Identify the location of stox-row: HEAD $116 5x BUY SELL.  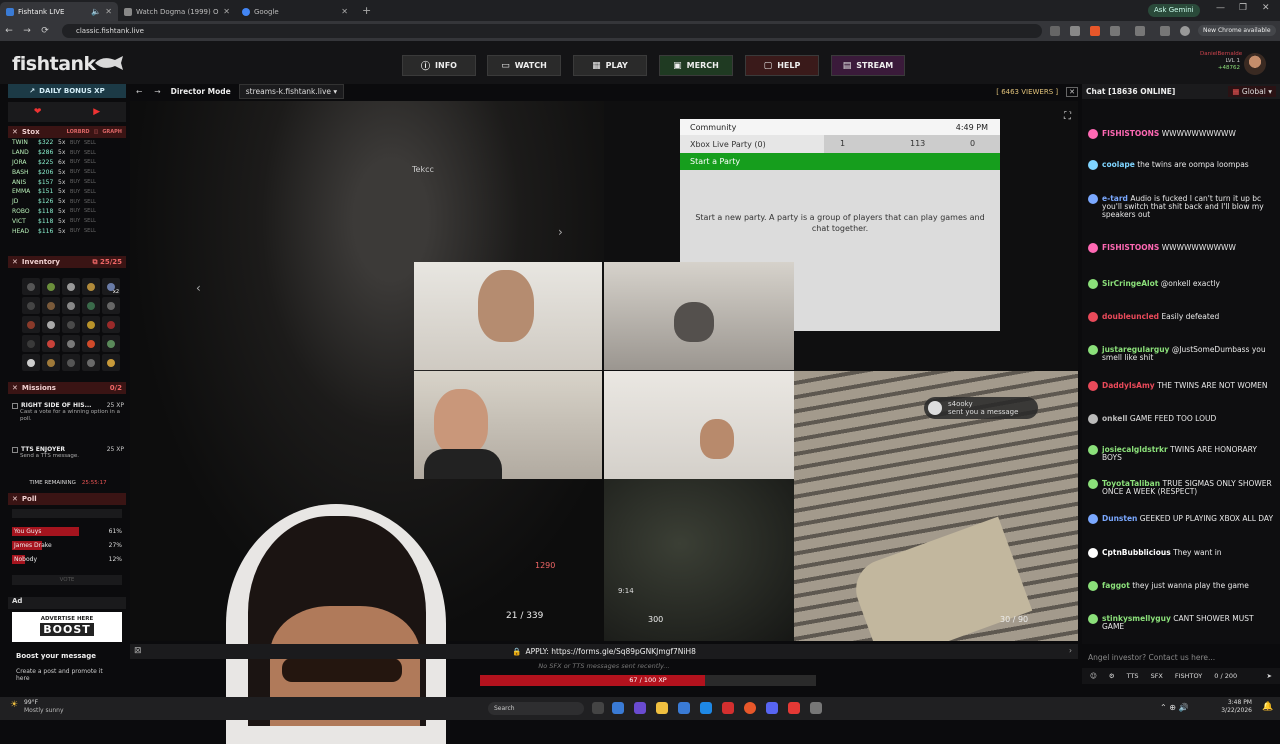
(67, 231).